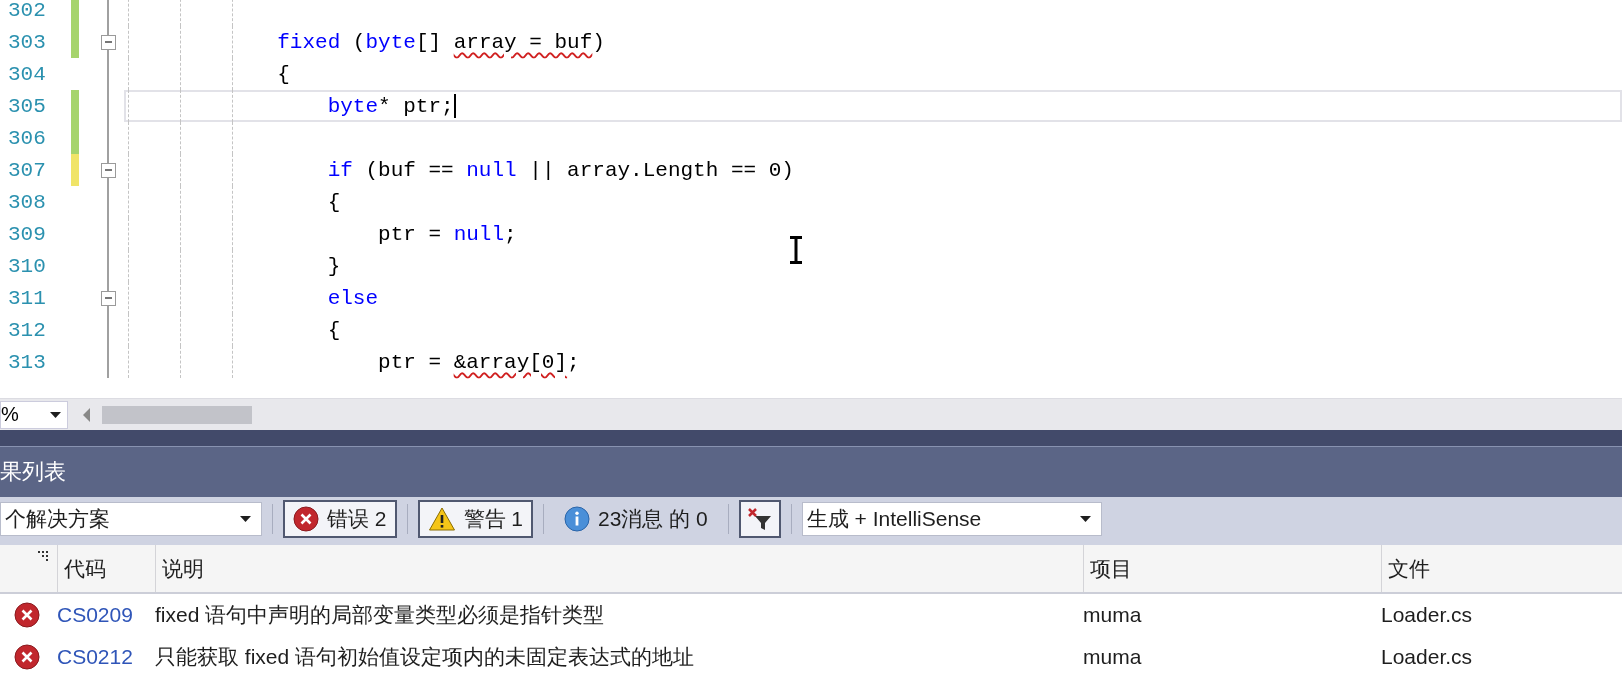 This screenshot has height=680, width=1622. I want to click on filter-icon, so click(759, 519).